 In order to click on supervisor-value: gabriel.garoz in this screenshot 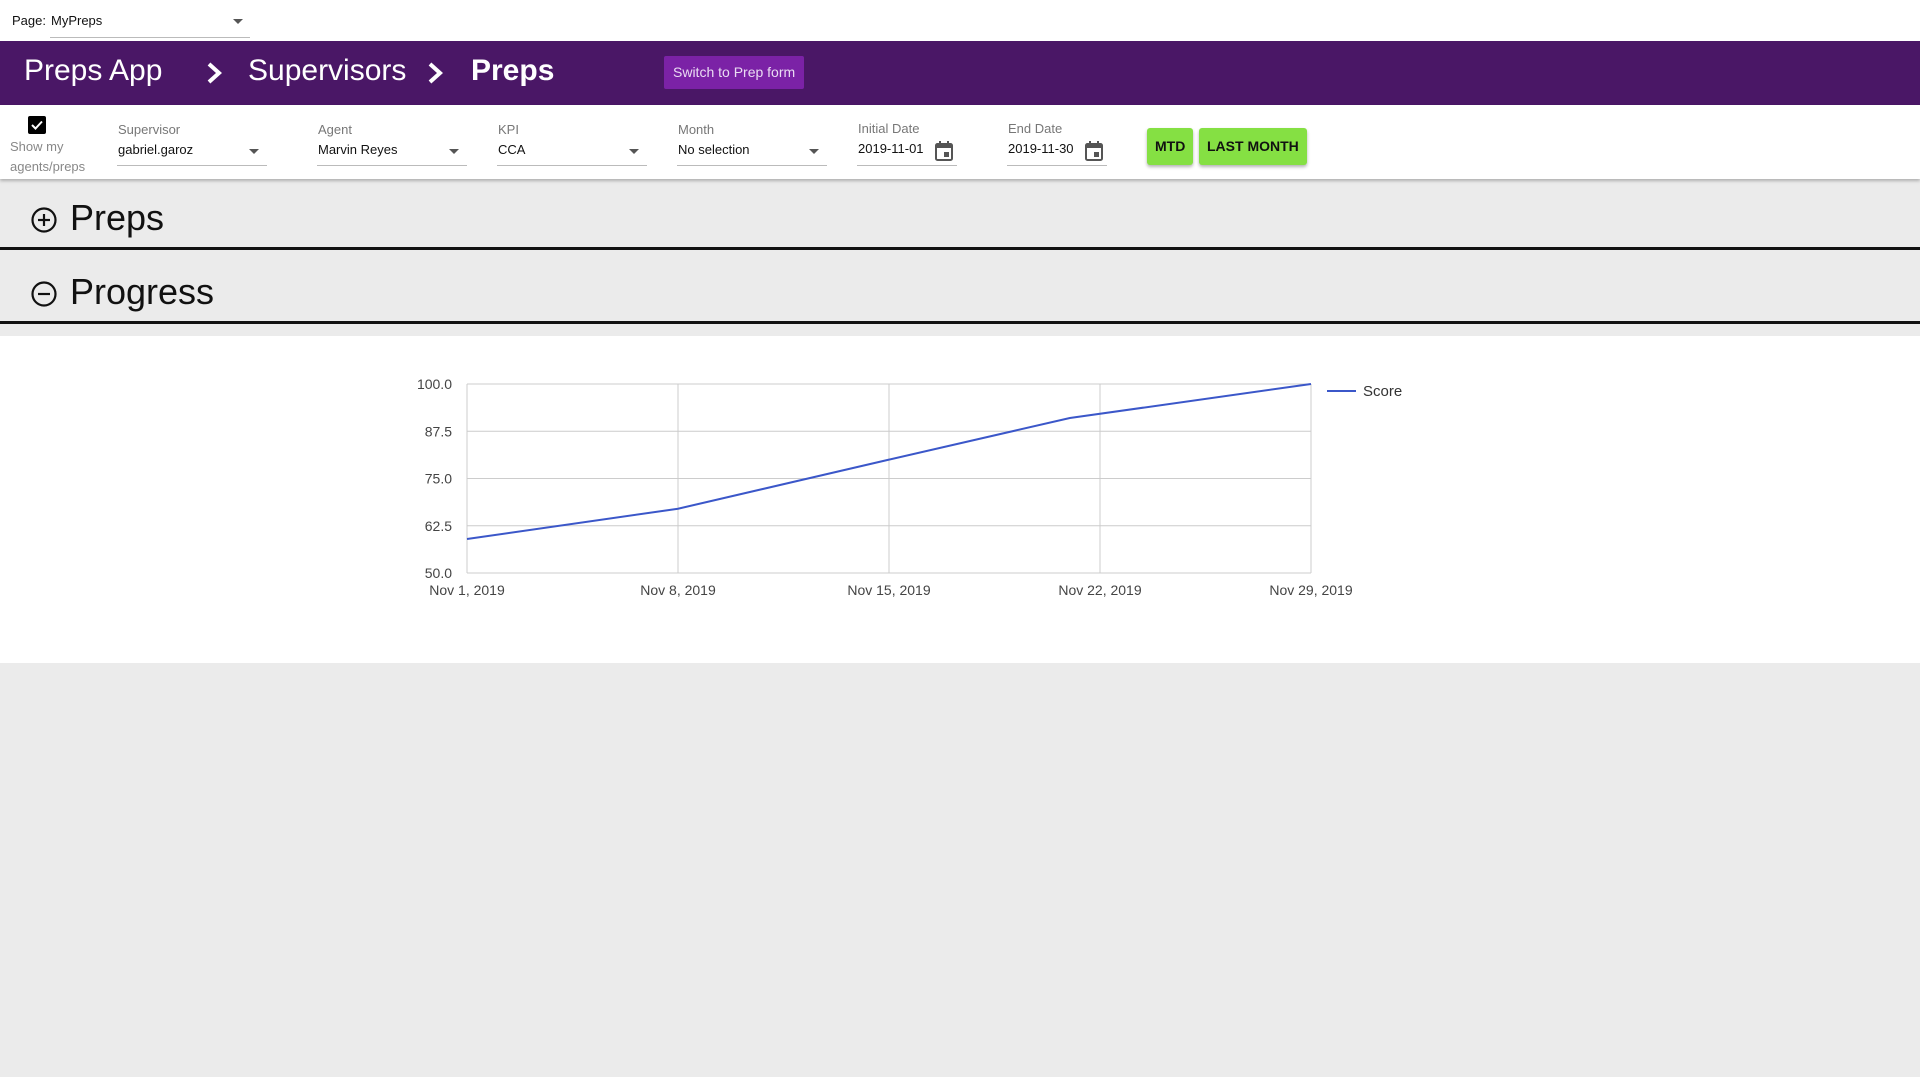, I will do `click(156, 149)`.